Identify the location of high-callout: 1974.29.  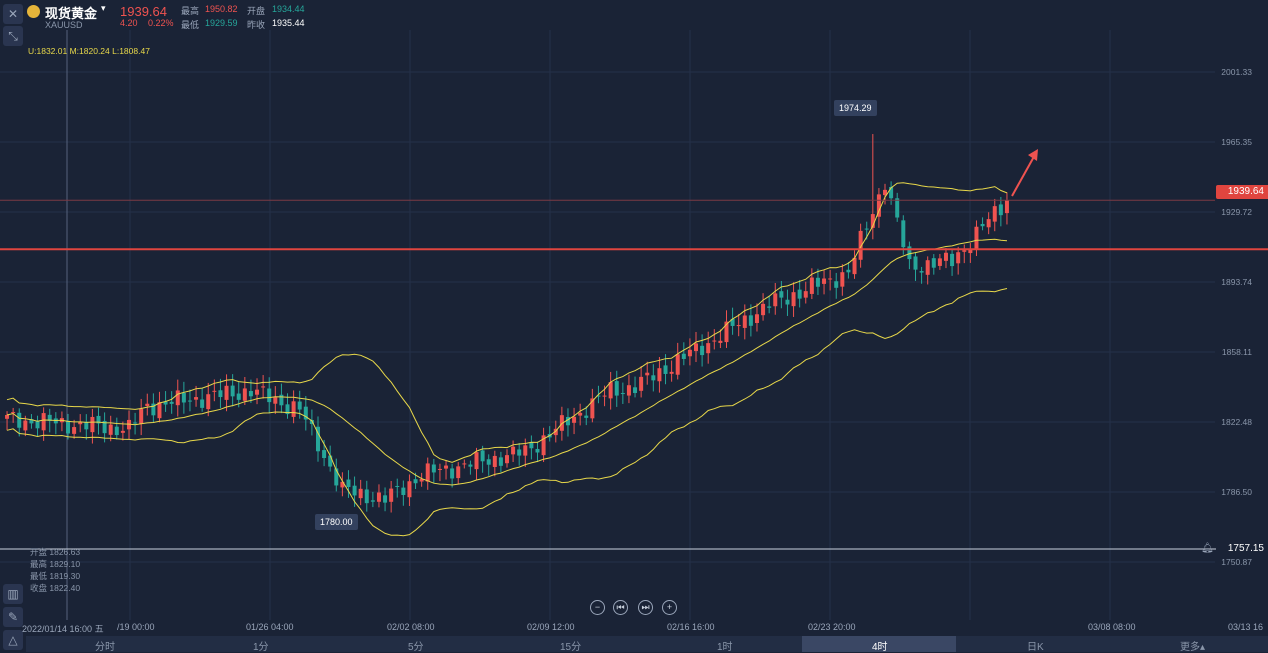
(855, 108).